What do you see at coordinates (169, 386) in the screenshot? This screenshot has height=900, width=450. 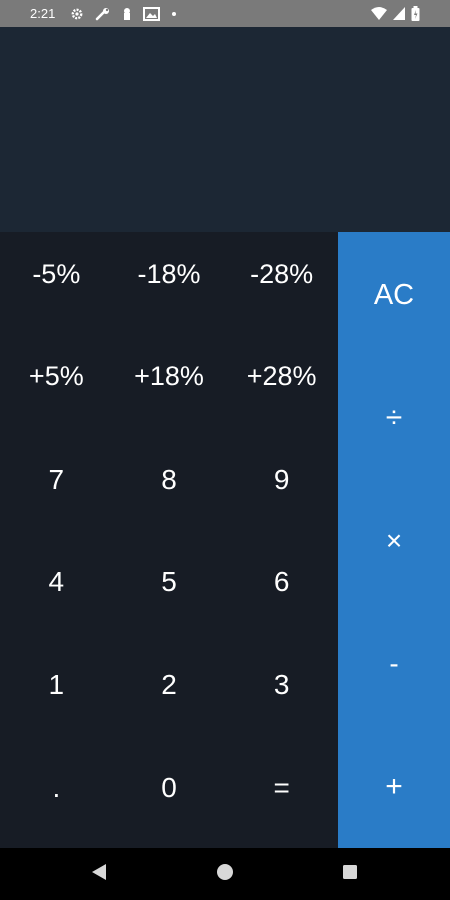 I see `key-plus-18-percent: +18%` at bounding box center [169, 386].